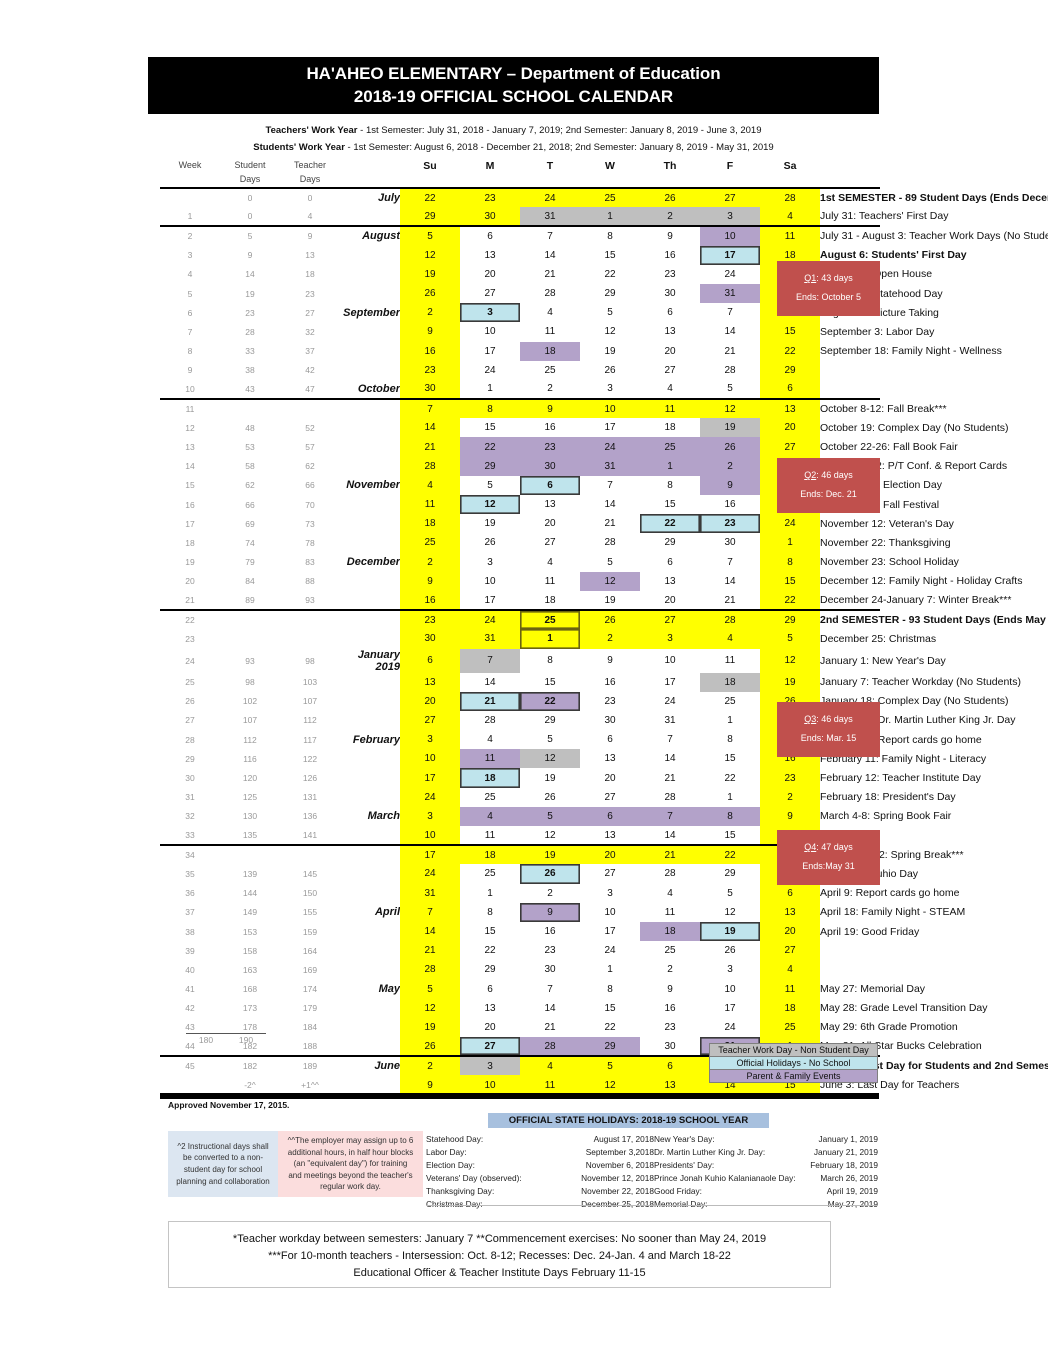 This screenshot has height=1351, width=1048. What do you see at coordinates (490, 797) in the screenshot?
I see `day-cell: 25` at bounding box center [490, 797].